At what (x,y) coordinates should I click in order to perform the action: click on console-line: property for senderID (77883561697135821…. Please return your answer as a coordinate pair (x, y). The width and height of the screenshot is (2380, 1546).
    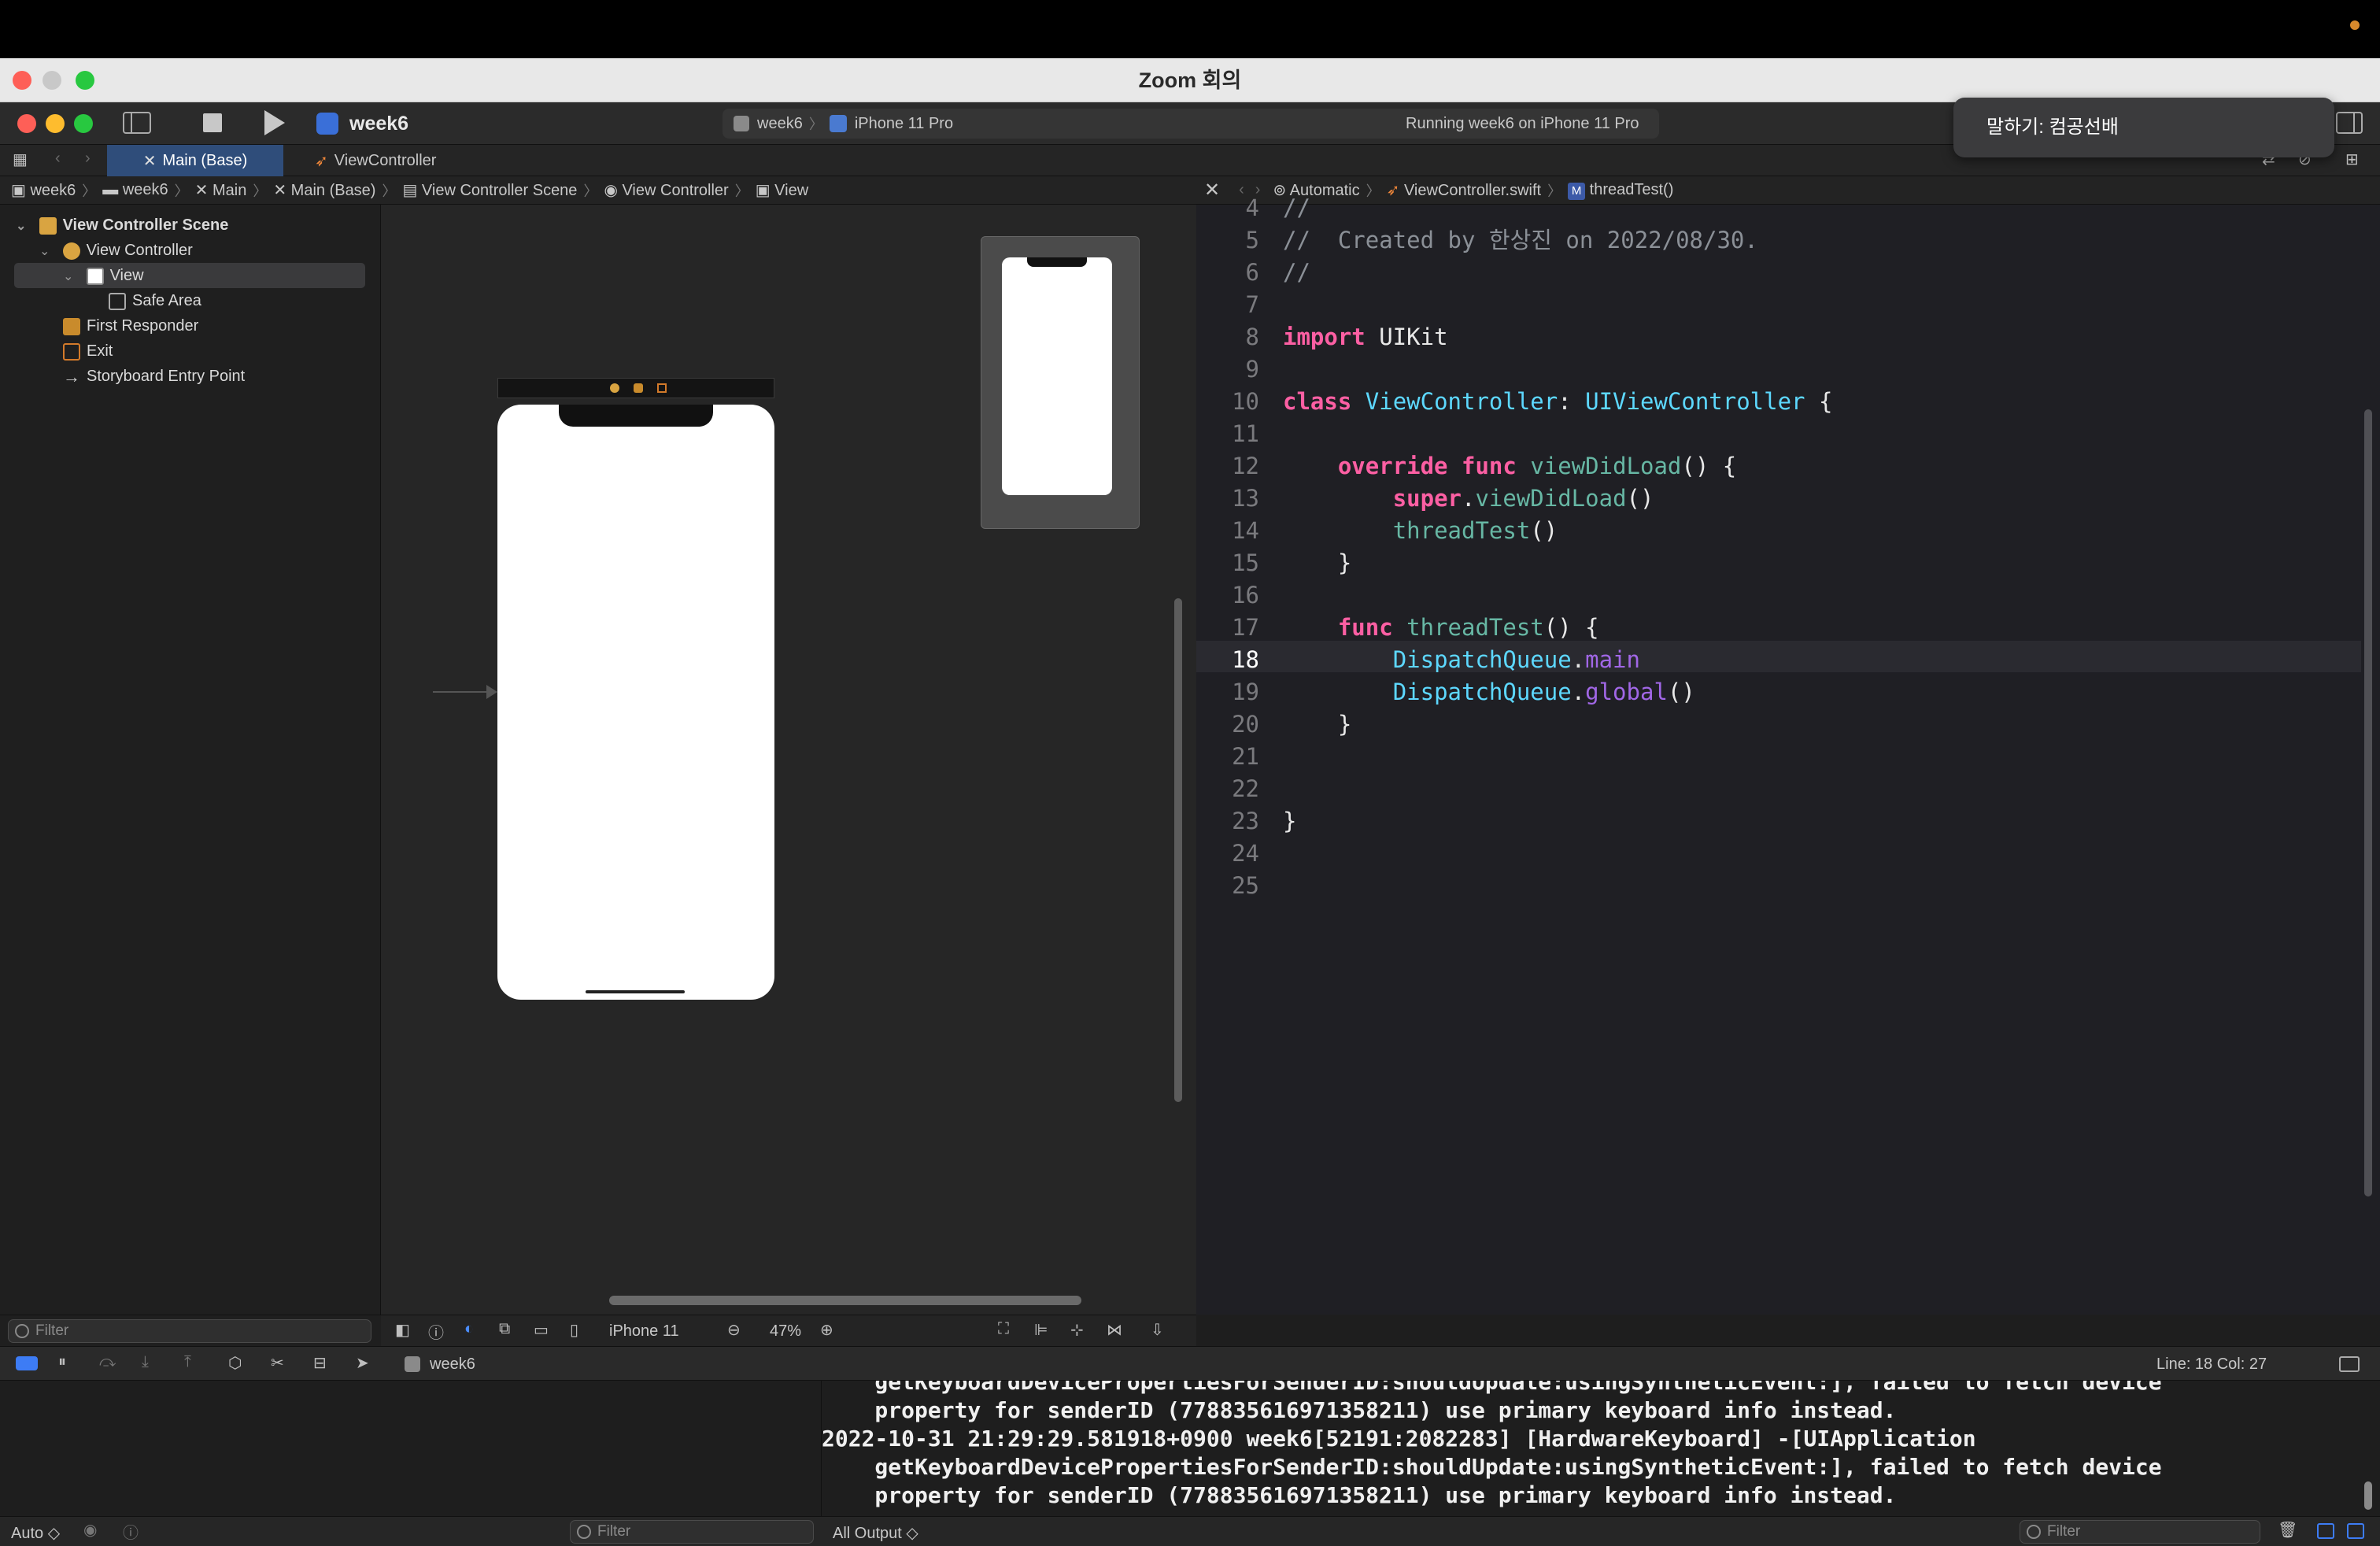
    Looking at the image, I should click on (1359, 1495).